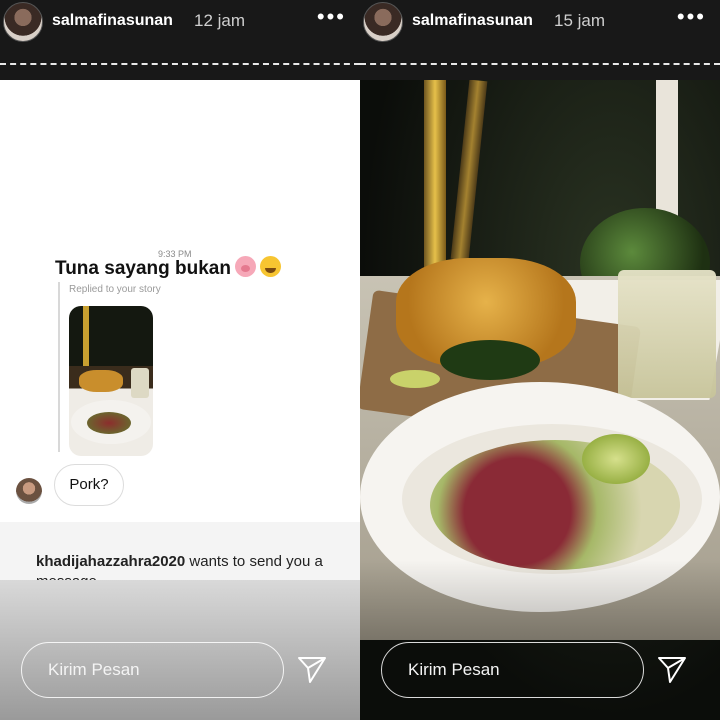 This screenshot has width=720, height=720. I want to click on pig-emoji-icon, so click(245, 266).